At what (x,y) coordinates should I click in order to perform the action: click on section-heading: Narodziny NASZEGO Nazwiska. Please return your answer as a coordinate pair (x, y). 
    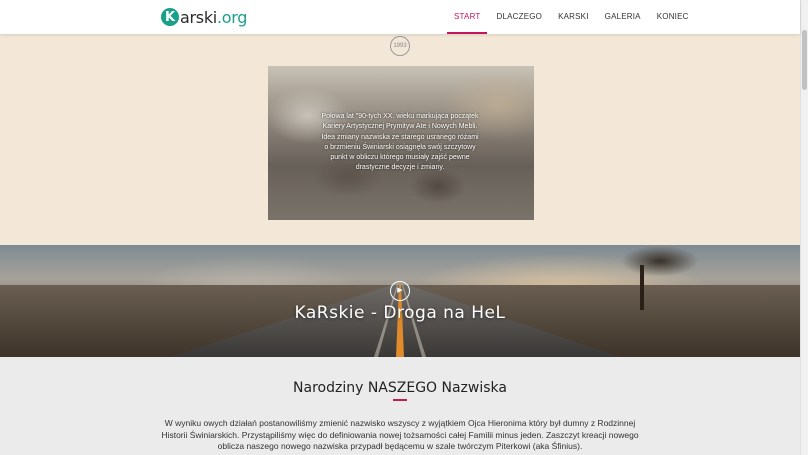
    Looking at the image, I should click on (400, 388).